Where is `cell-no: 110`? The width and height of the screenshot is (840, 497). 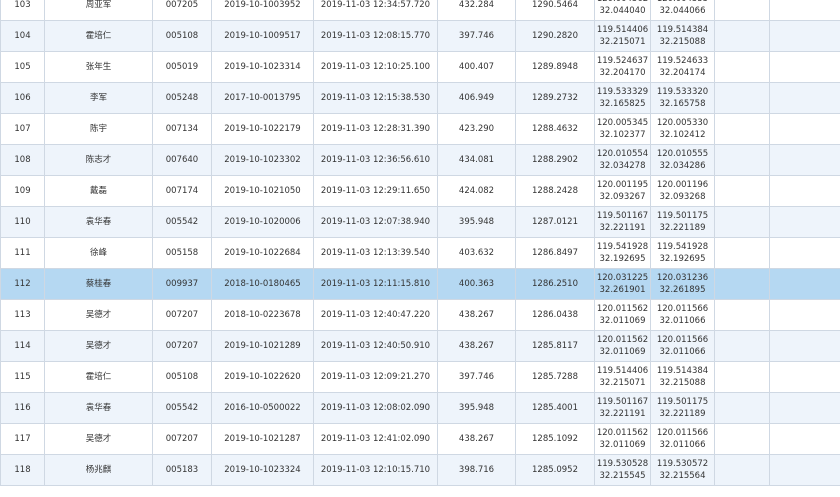
cell-no: 110 is located at coordinates (22, 222).